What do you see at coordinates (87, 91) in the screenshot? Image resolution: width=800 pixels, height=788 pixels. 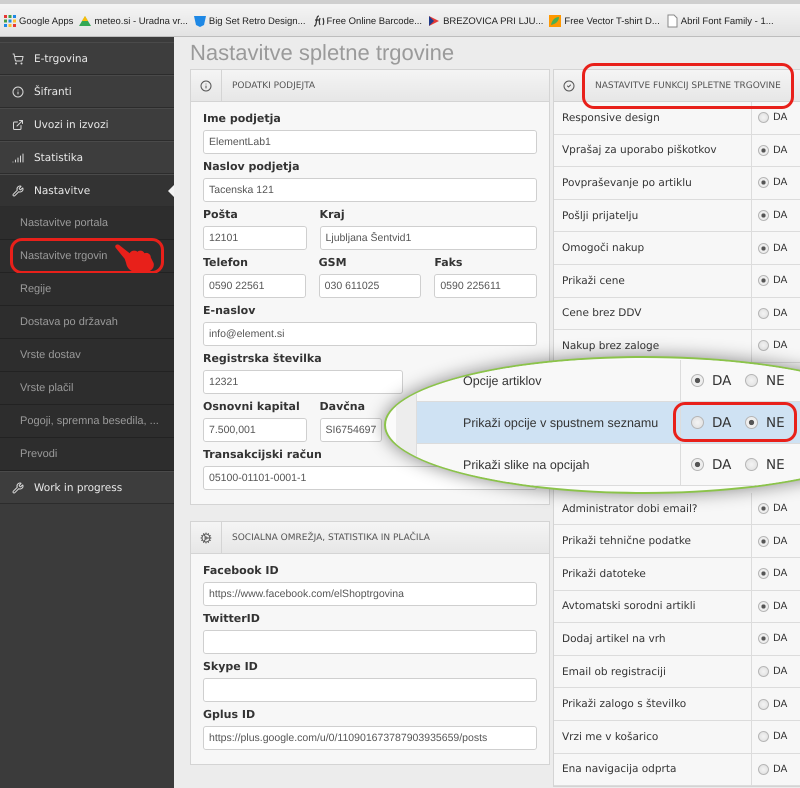 I see `sidebar-item: Šifranti` at bounding box center [87, 91].